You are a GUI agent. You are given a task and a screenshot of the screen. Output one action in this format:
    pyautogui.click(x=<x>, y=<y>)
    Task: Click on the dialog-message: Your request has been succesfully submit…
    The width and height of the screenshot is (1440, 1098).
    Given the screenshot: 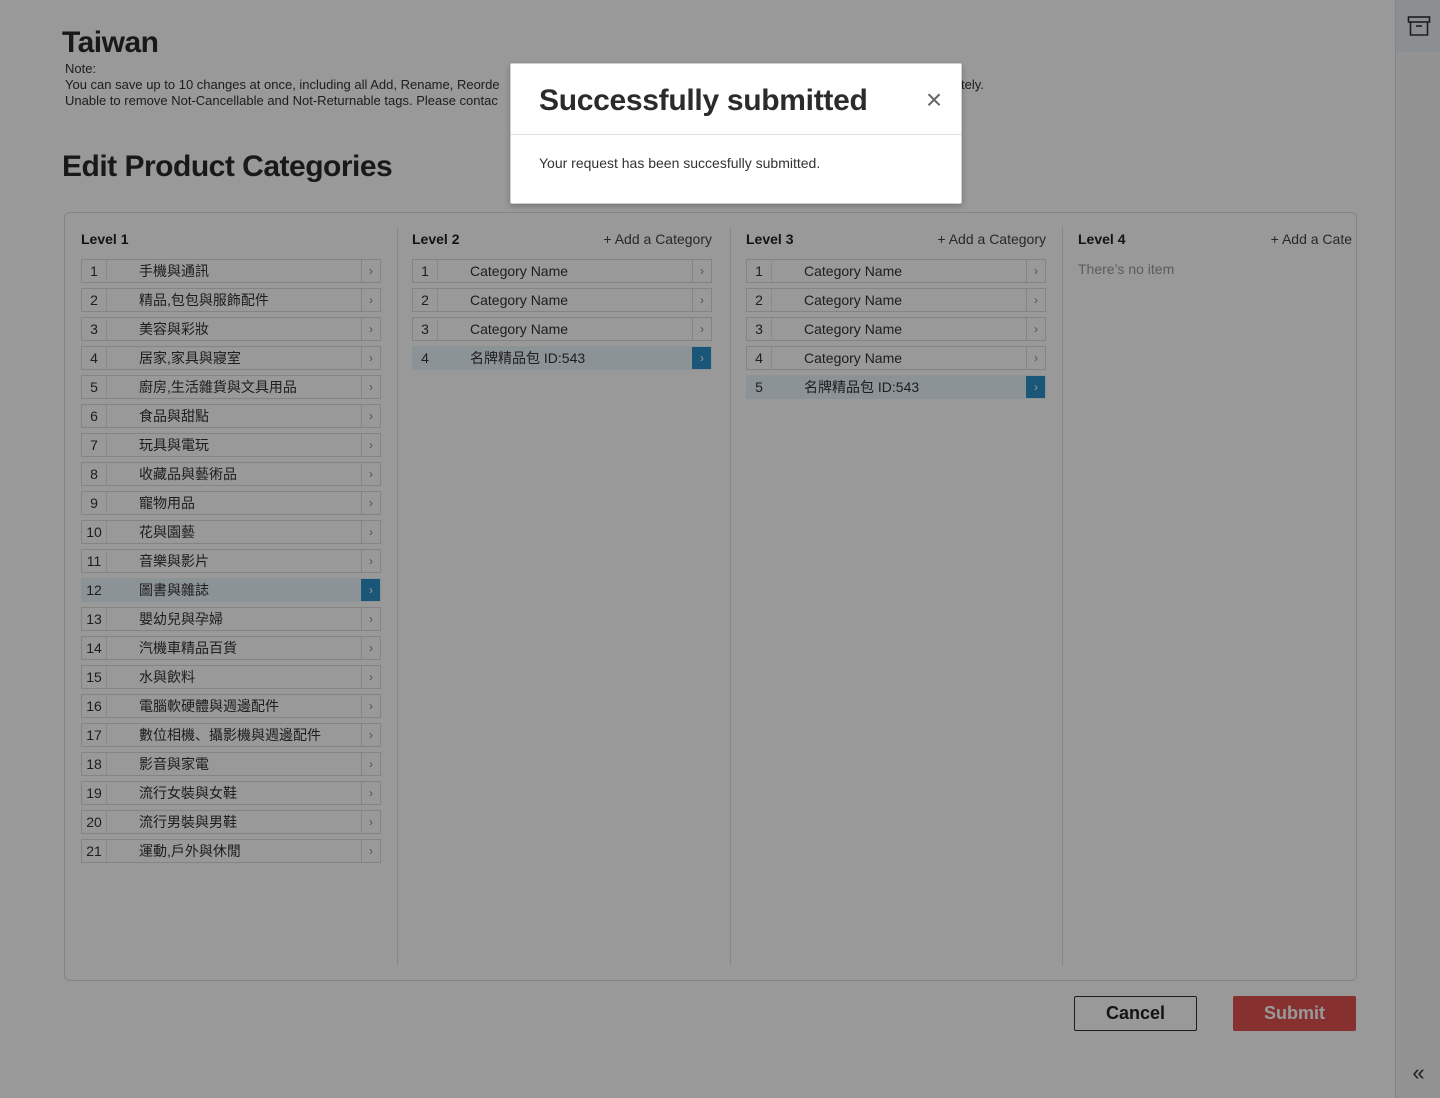 What is the action you would take?
    pyautogui.click(x=680, y=163)
    